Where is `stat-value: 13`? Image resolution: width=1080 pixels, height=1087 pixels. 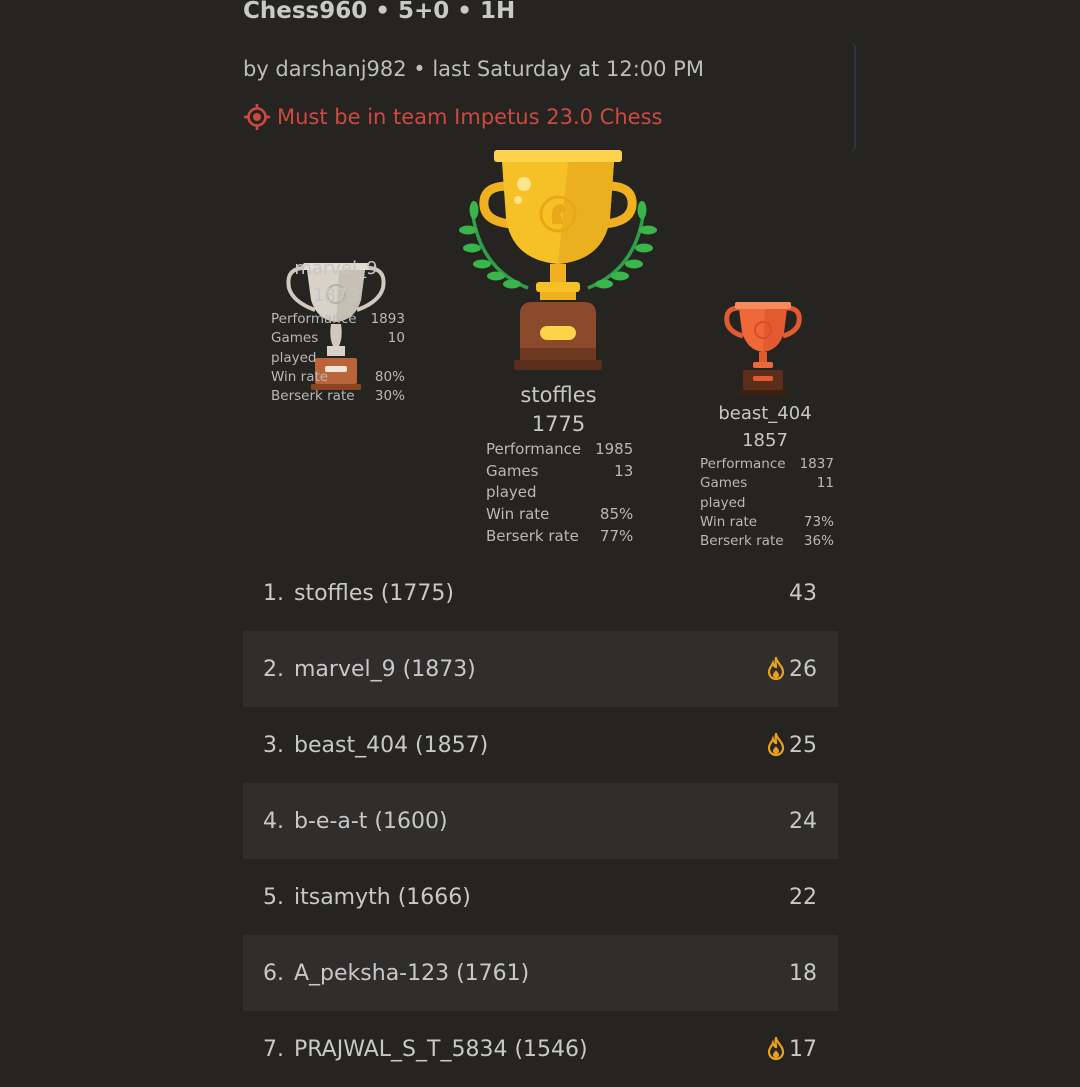 stat-value: 13 is located at coordinates (624, 470).